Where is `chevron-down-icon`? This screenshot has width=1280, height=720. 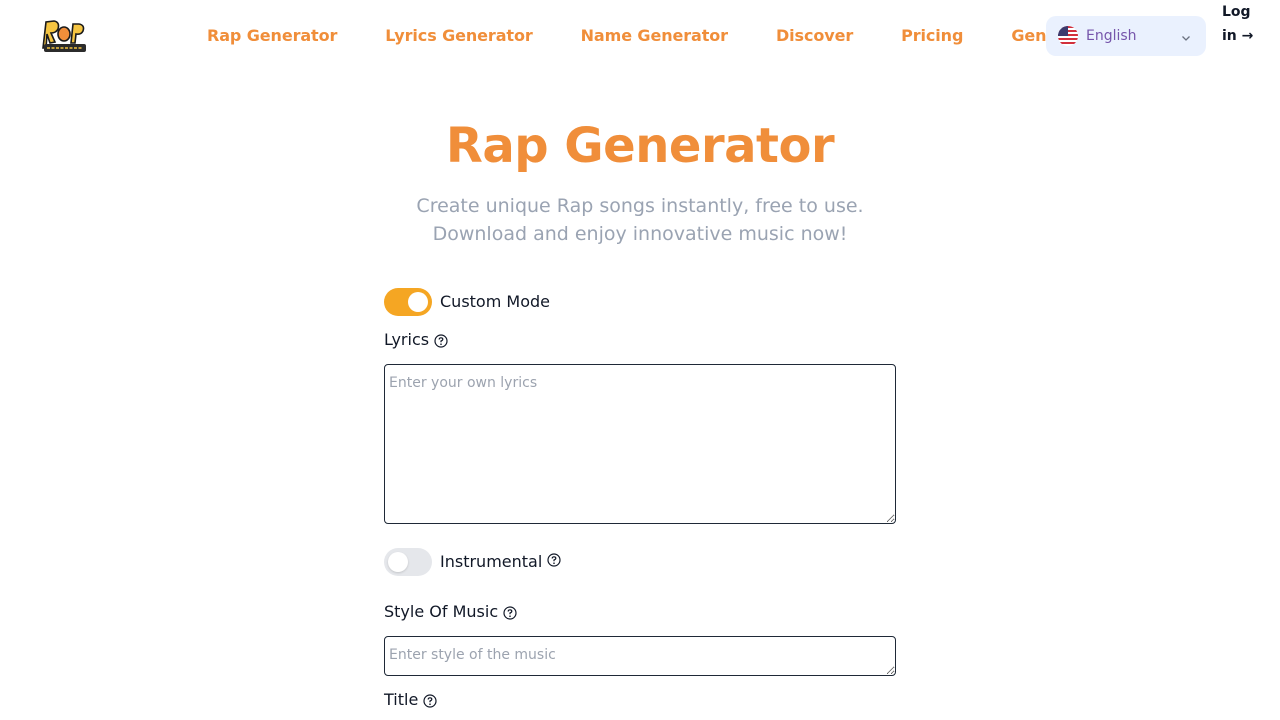 chevron-down-icon is located at coordinates (1186, 35).